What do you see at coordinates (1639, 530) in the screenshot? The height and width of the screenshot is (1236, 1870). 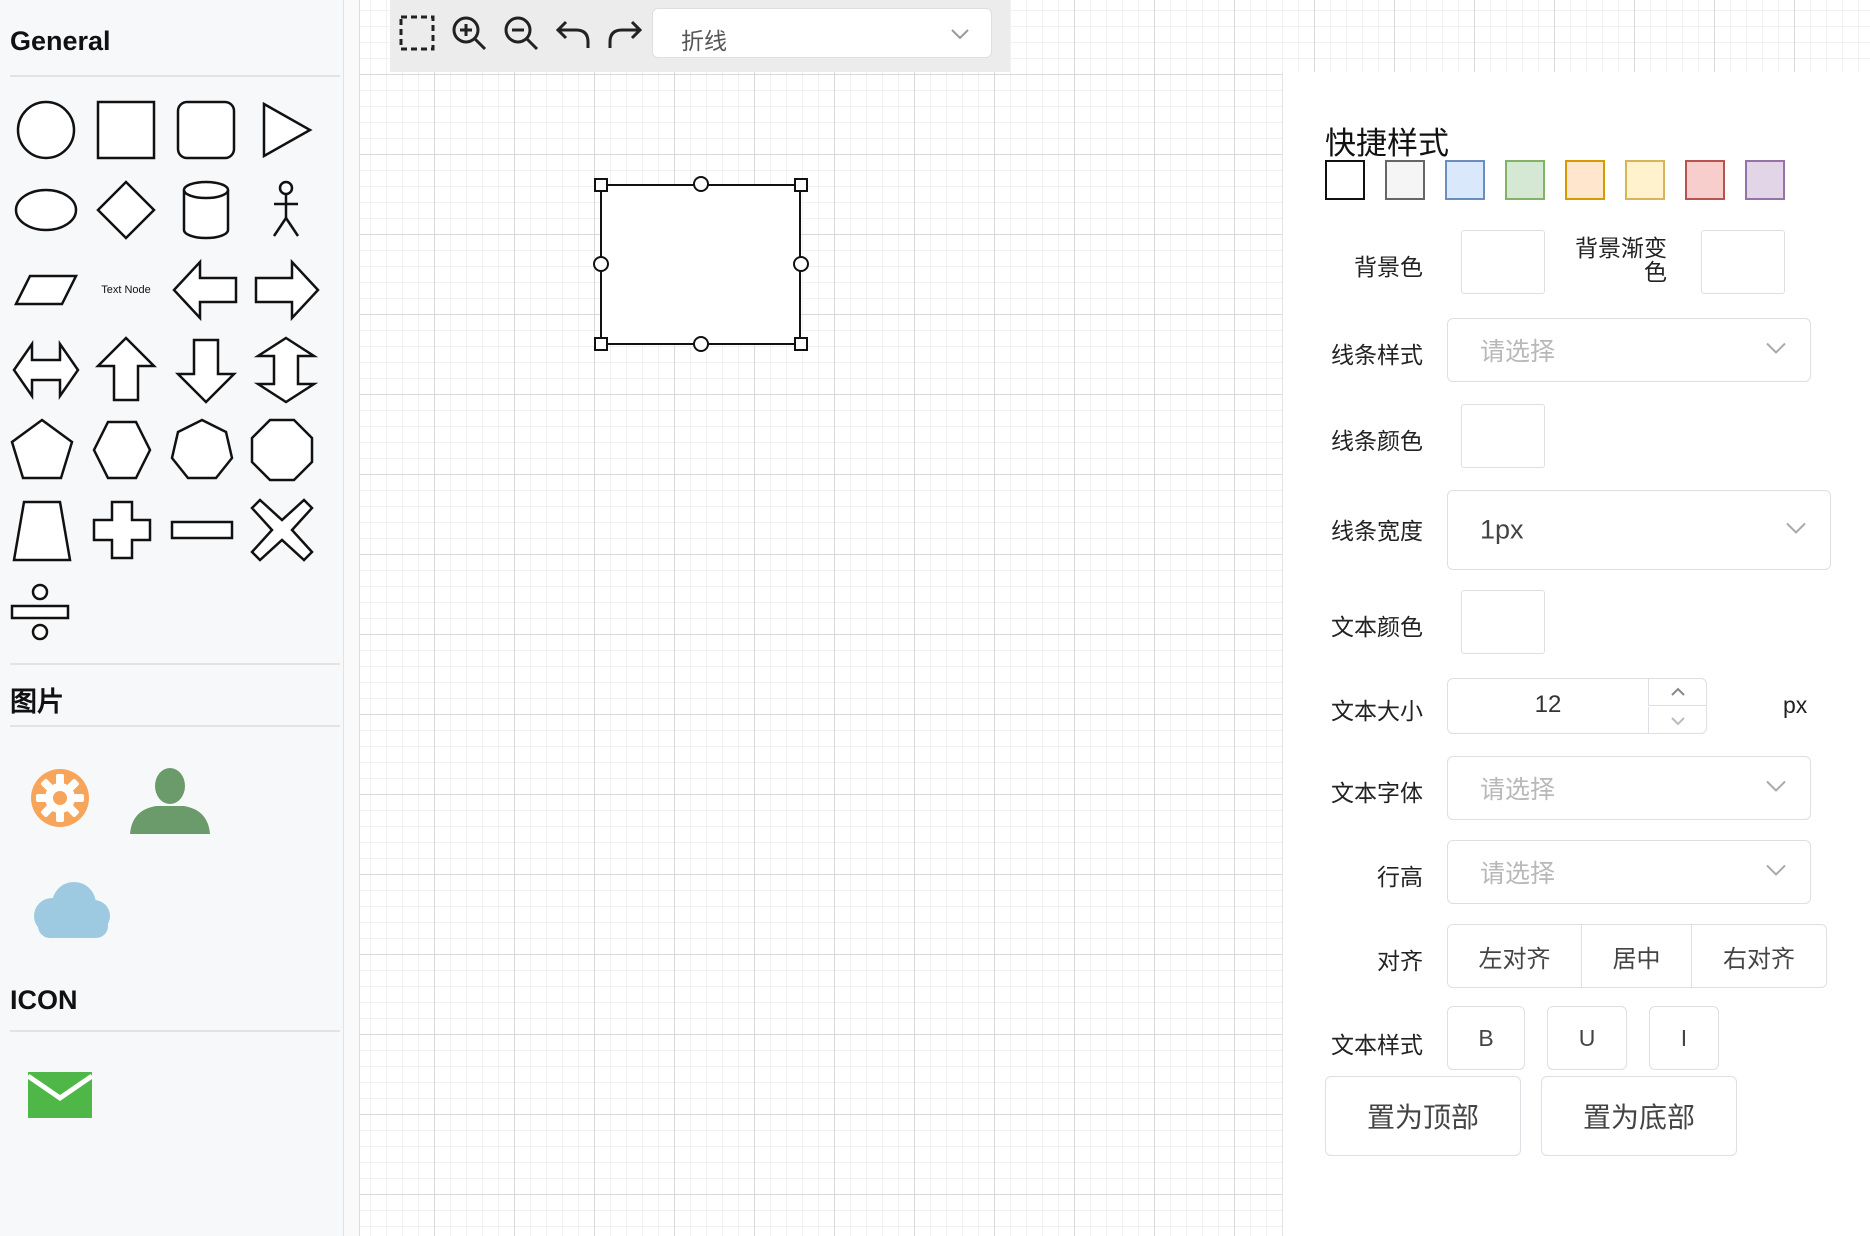 I see `line-width-select: 1px` at bounding box center [1639, 530].